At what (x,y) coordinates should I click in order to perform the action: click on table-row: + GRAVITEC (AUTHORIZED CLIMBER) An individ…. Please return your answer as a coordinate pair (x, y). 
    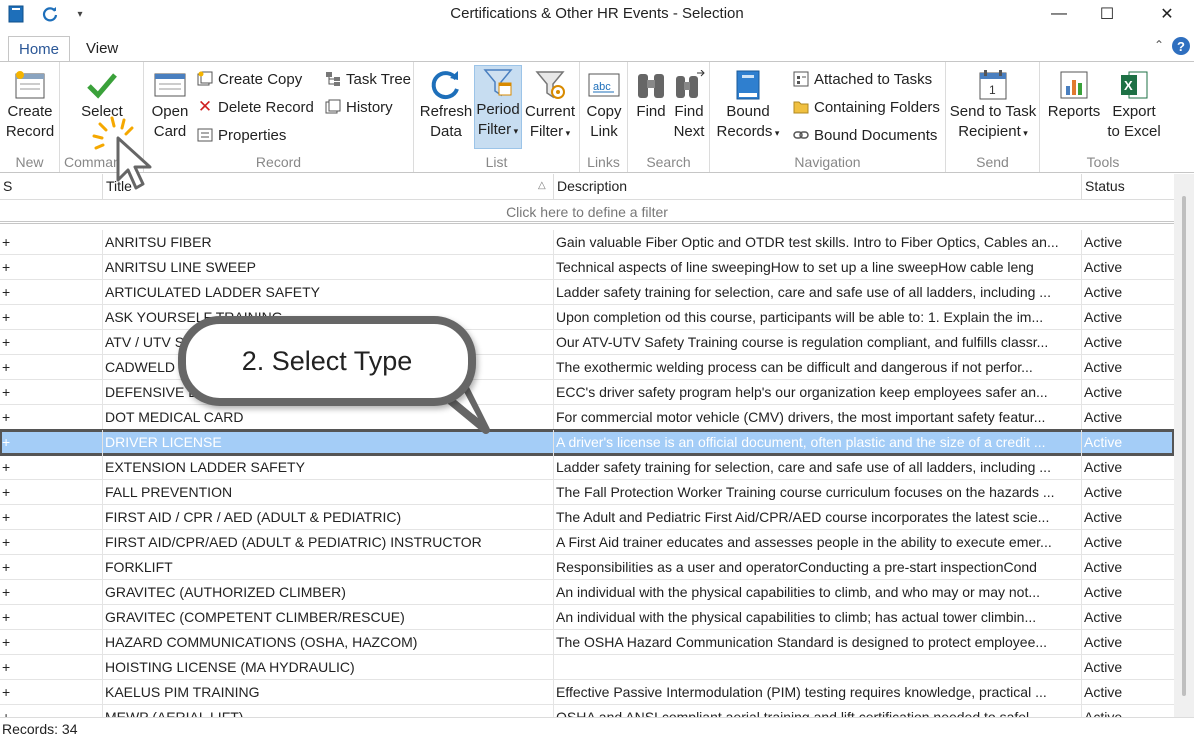
    Looking at the image, I should click on (587, 592).